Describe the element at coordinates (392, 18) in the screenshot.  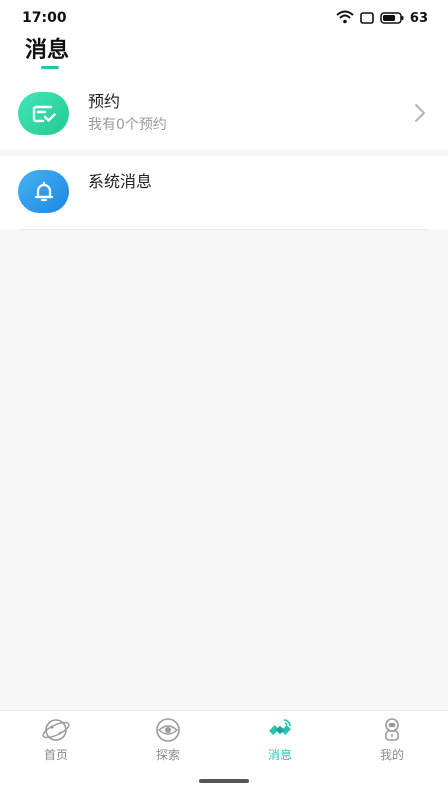
I see `battery-icon` at that location.